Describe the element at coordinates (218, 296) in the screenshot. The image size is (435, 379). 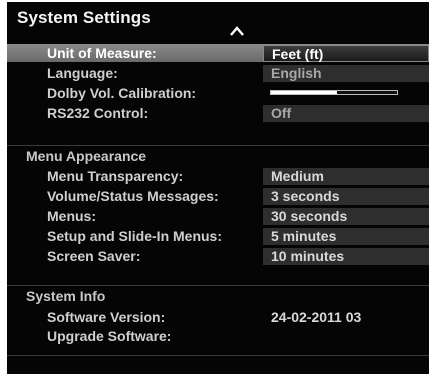
I see `section-system-info: System Info` at that location.